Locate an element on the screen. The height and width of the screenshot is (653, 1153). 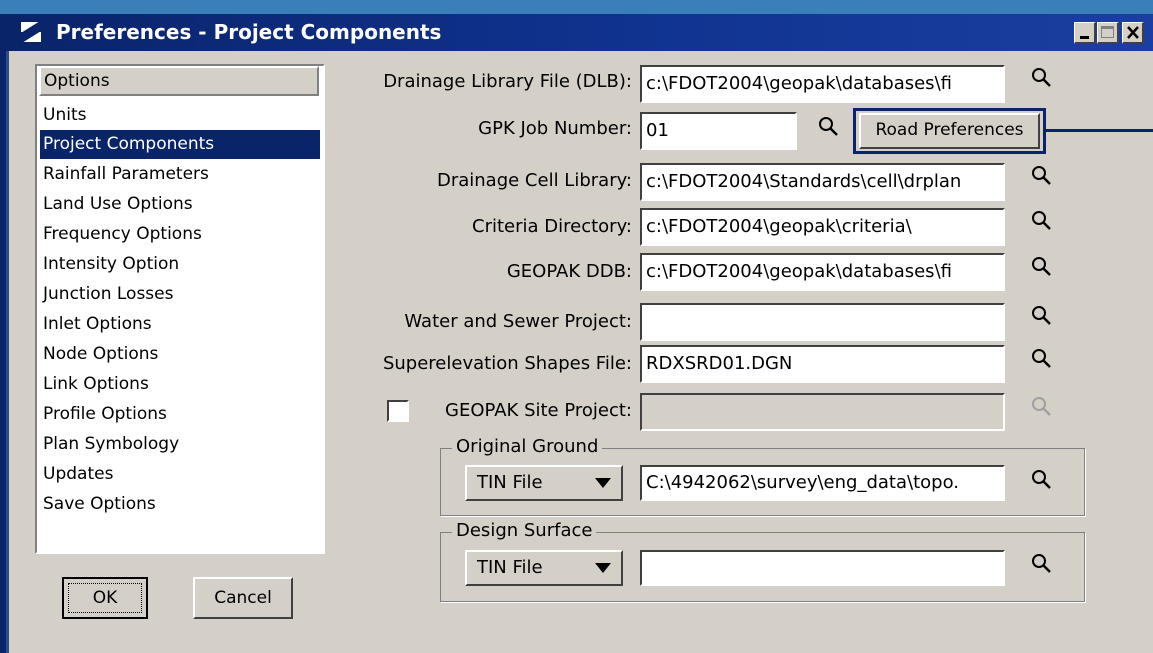
superelevation-browse-icon is located at coordinates (1042, 359).